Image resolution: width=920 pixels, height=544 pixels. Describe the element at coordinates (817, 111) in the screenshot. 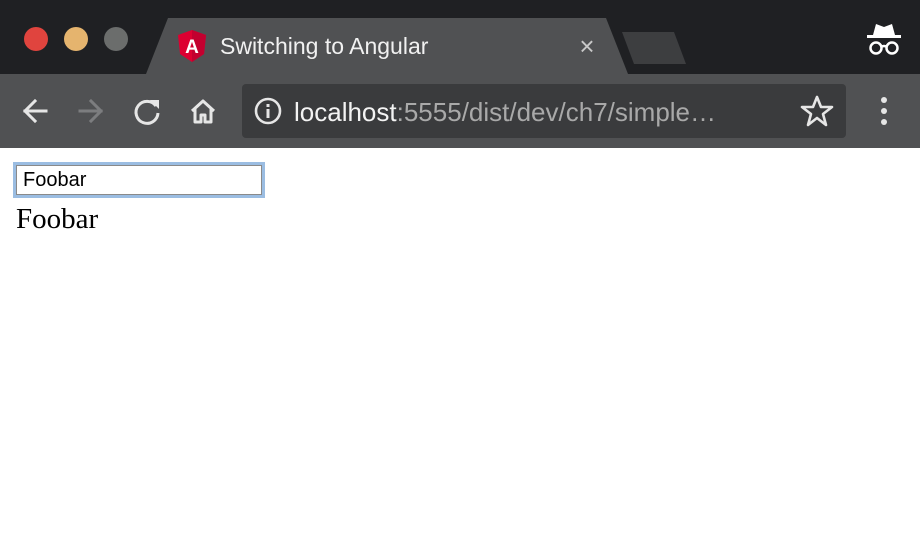

I see `star-icon` at that location.